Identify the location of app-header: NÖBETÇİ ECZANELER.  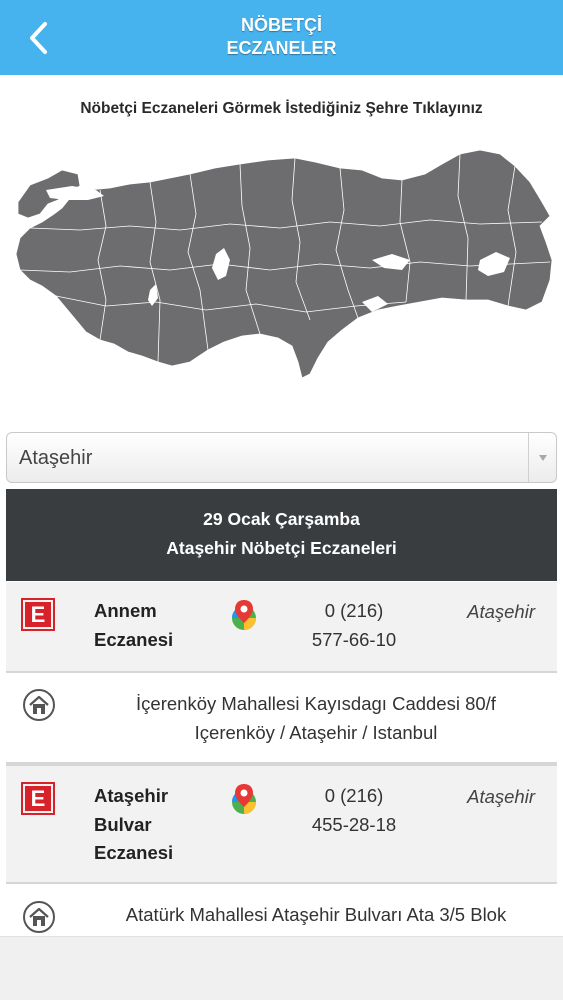
(281, 37).